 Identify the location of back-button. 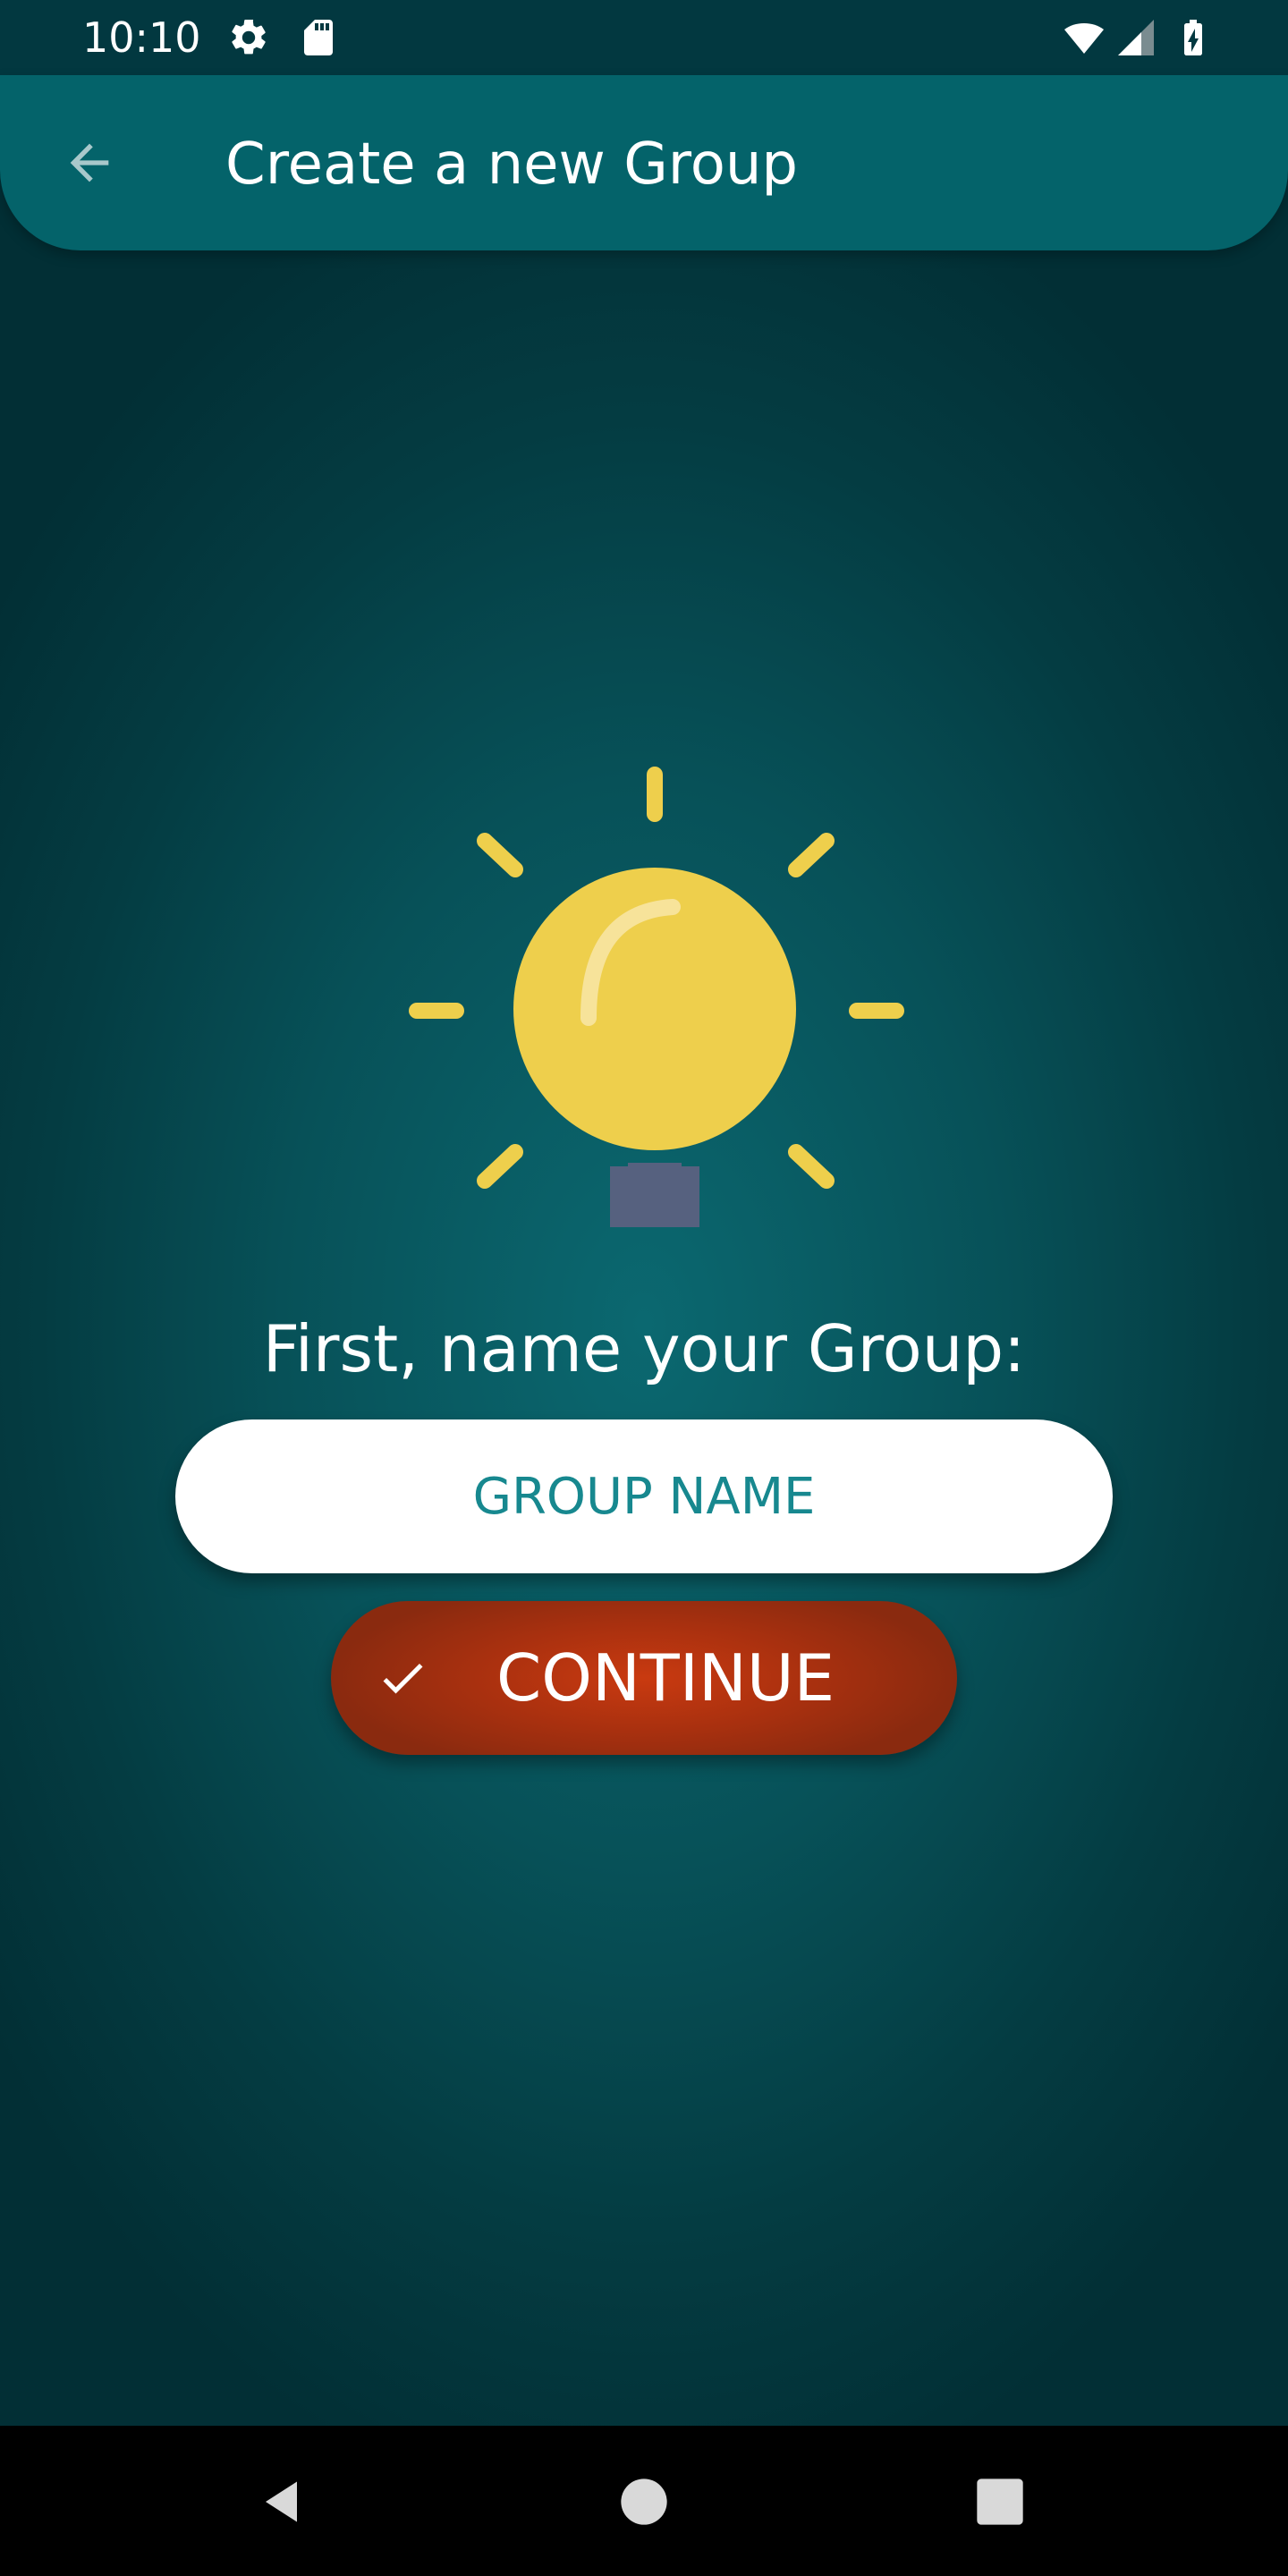
(89, 162).